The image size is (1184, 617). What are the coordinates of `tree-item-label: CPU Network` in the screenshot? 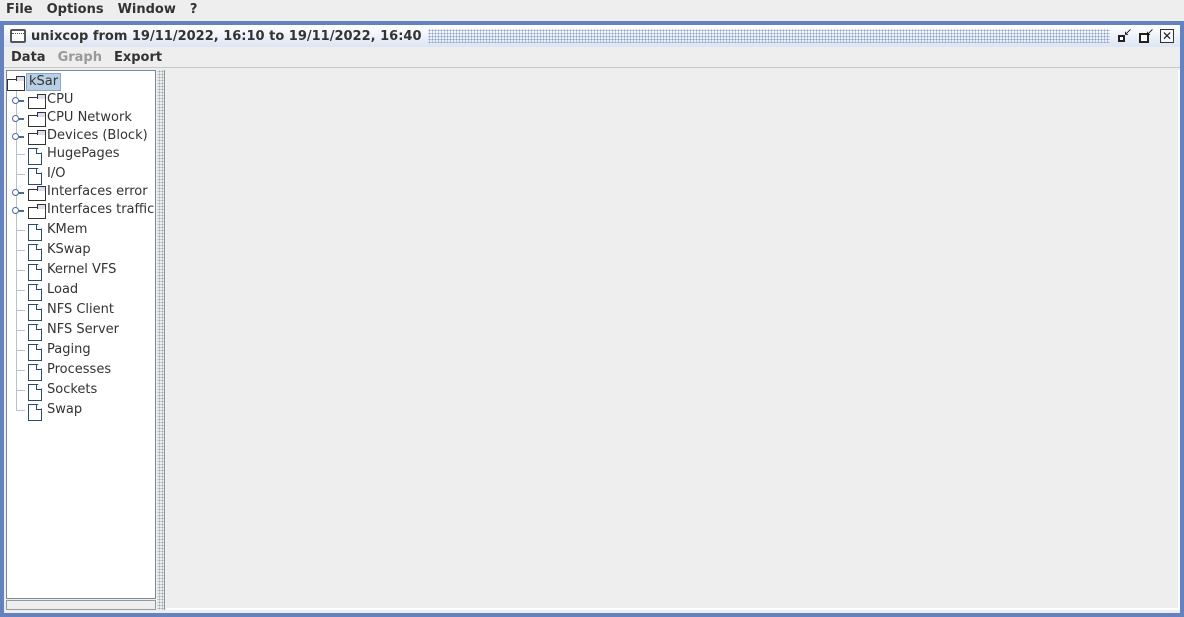 It's located at (89, 117).